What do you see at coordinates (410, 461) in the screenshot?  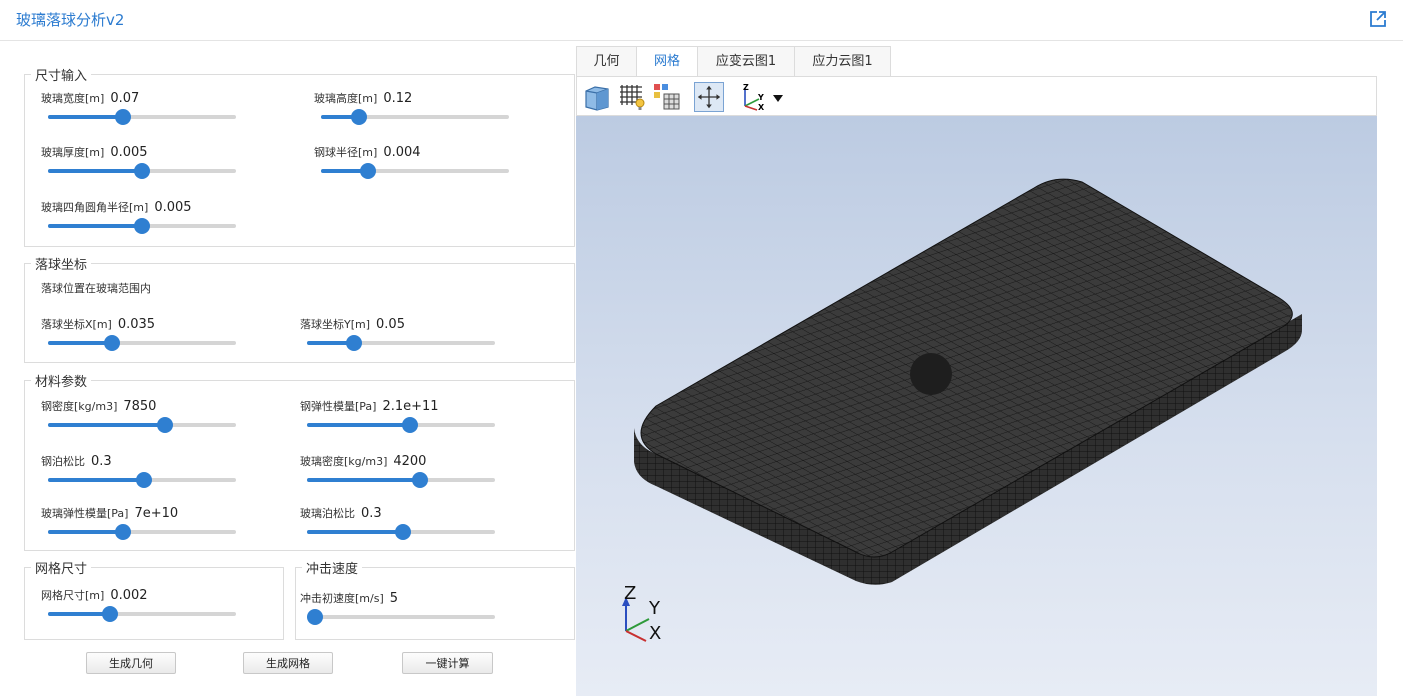 I see `glass-density-value: 4200` at bounding box center [410, 461].